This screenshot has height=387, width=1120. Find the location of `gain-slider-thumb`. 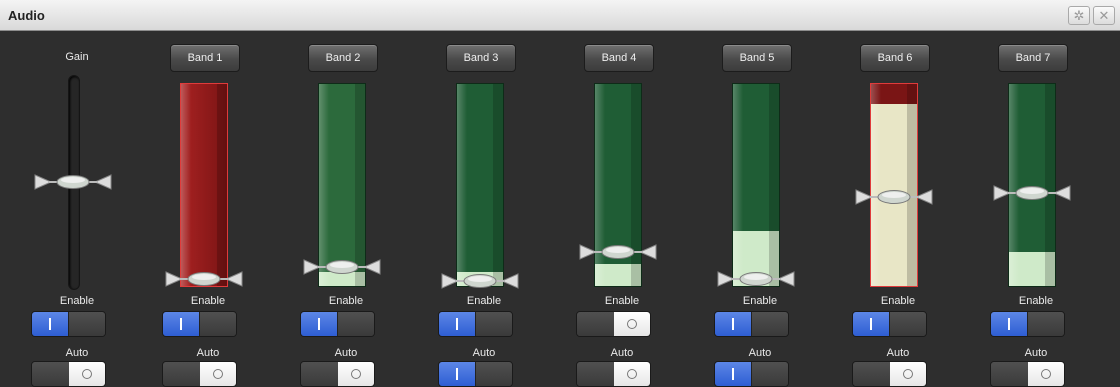

gain-slider-thumb is located at coordinates (73, 182).